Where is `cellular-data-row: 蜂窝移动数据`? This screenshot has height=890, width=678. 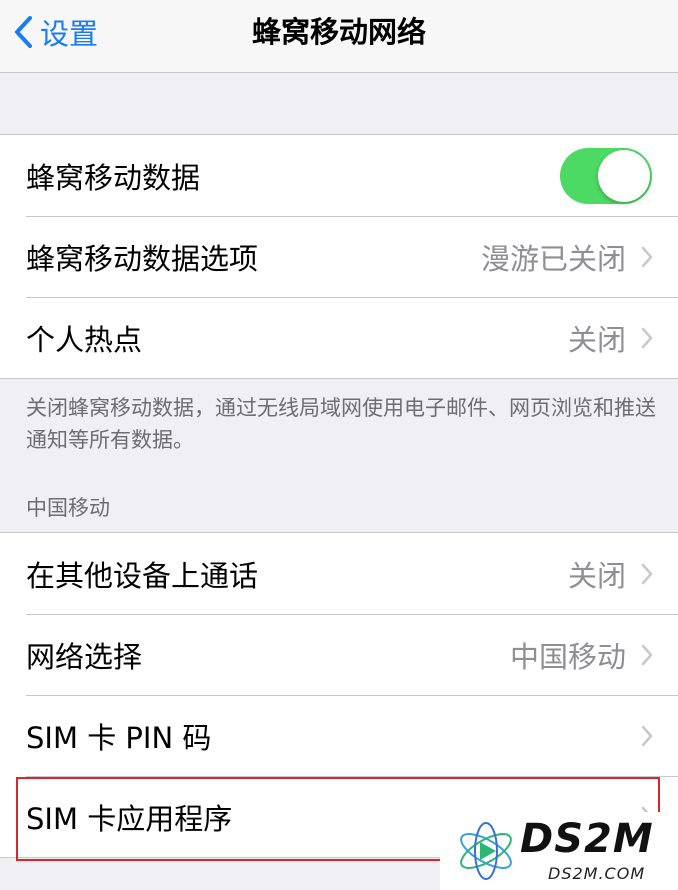 cellular-data-row: 蜂窝移动数据 is located at coordinates (339, 175).